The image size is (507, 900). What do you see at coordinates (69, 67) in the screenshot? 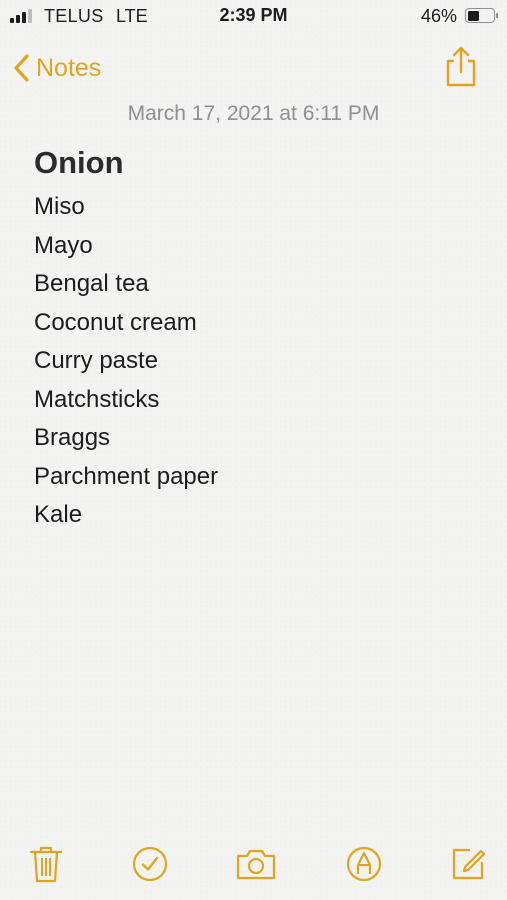
I see `back-button-label: Notes` at bounding box center [69, 67].